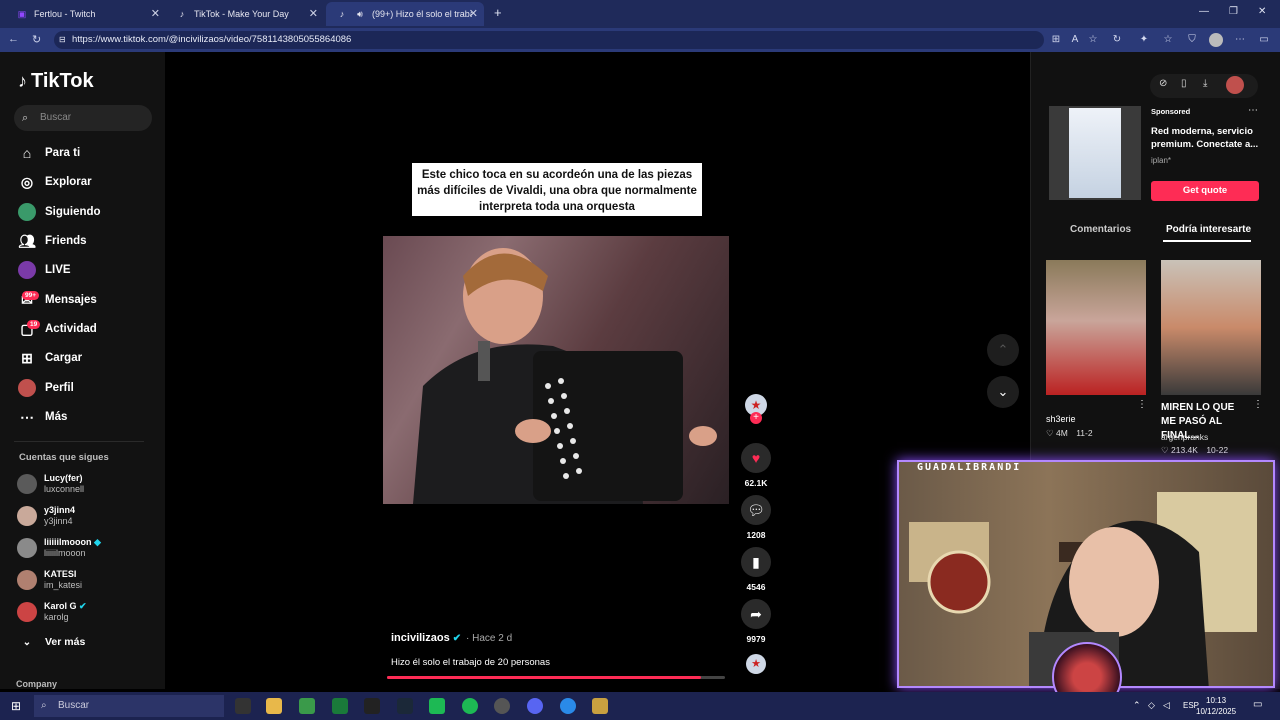 This screenshot has height=720, width=1280. I want to click on next-video-button: ⌄, so click(1003, 392).